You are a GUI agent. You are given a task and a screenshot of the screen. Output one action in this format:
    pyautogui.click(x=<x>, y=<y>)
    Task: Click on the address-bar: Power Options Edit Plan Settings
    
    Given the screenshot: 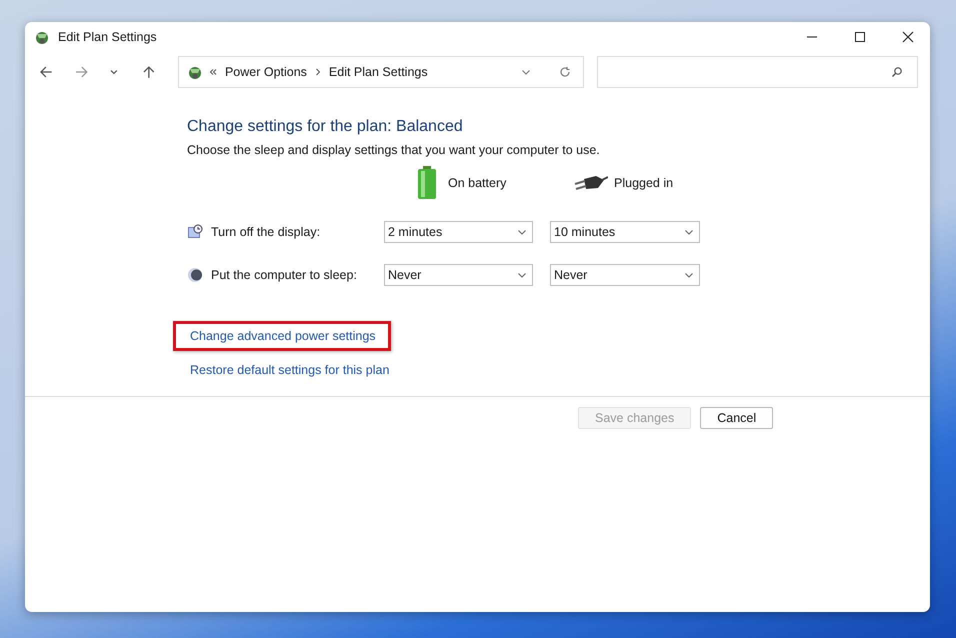 What is the action you would take?
    pyautogui.click(x=381, y=72)
    